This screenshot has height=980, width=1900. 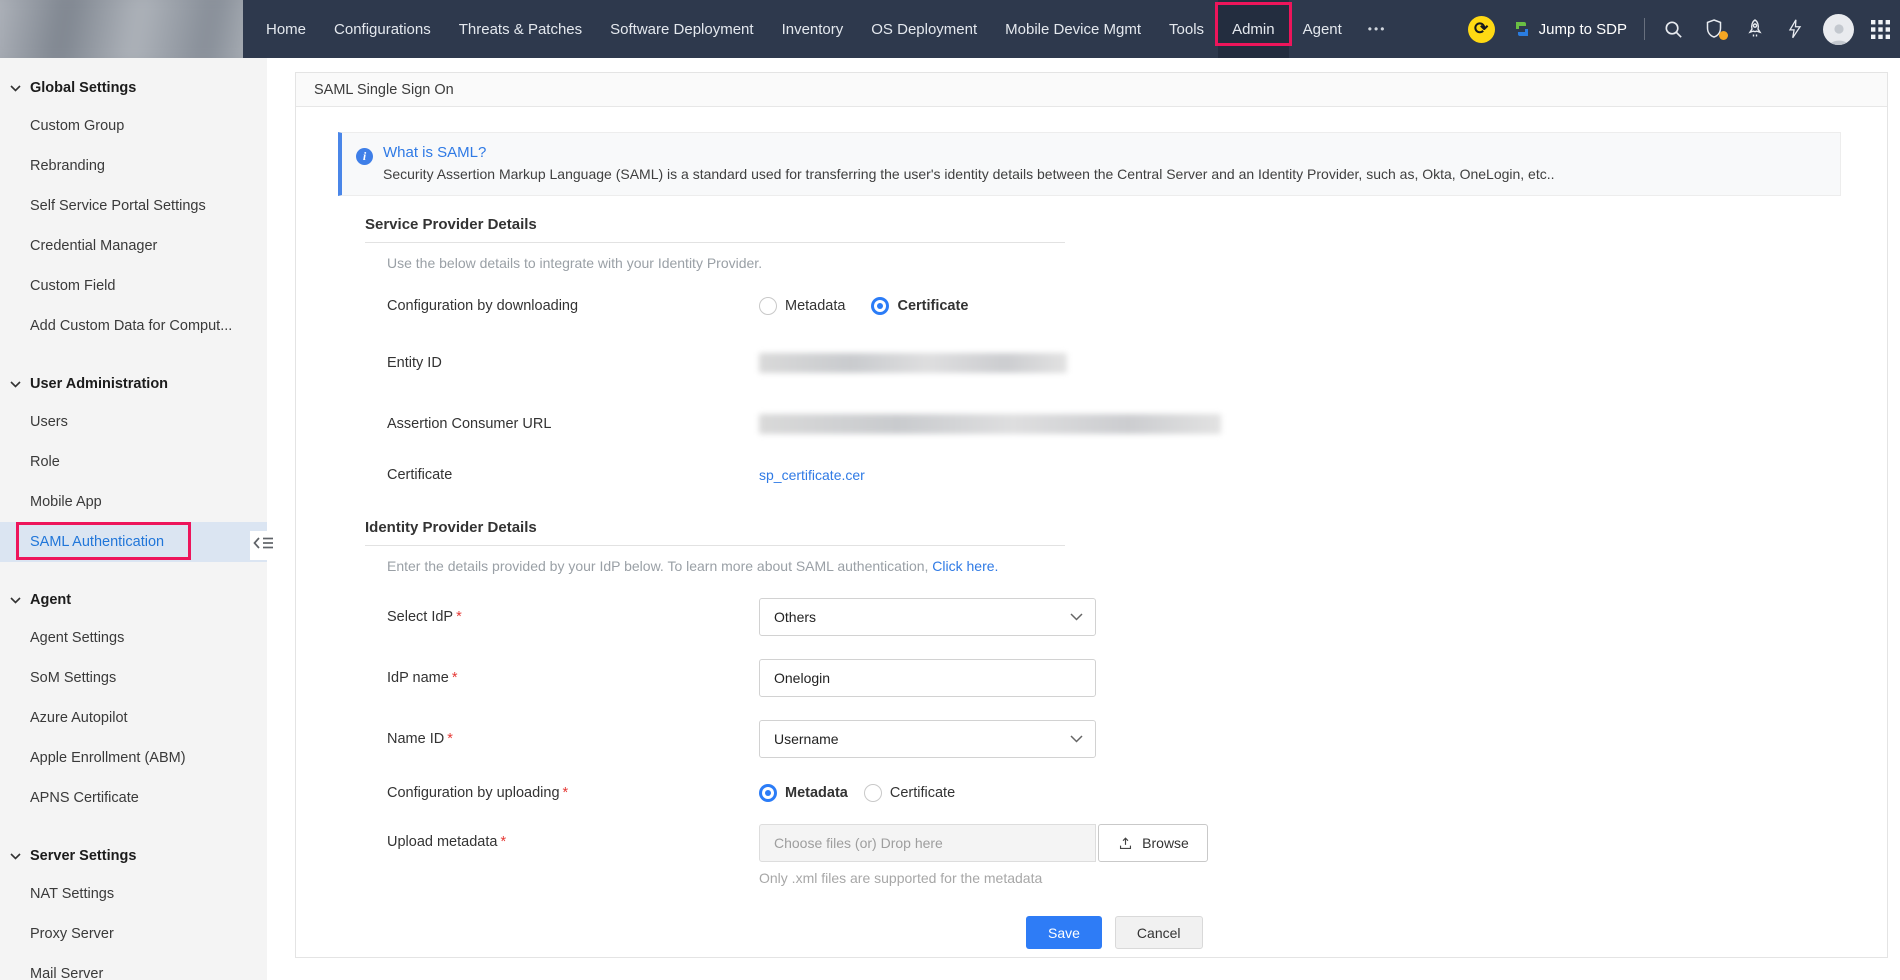 What do you see at coordinates (133, 758) in the screenshot?
I see `sidebar-item-apple-enrollment: Apple Enrollment (ABM)` at bounding box center [133, 758].